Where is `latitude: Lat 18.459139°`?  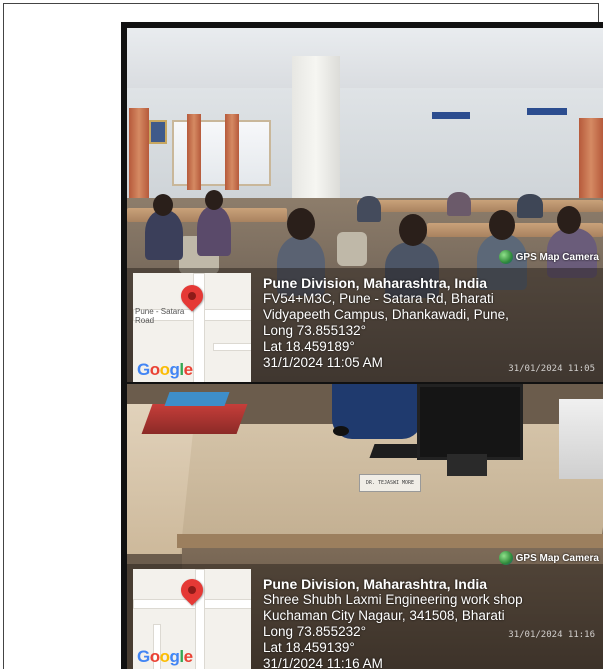
latitude: Lat 18.459139° is located at coordinates (309, 647).